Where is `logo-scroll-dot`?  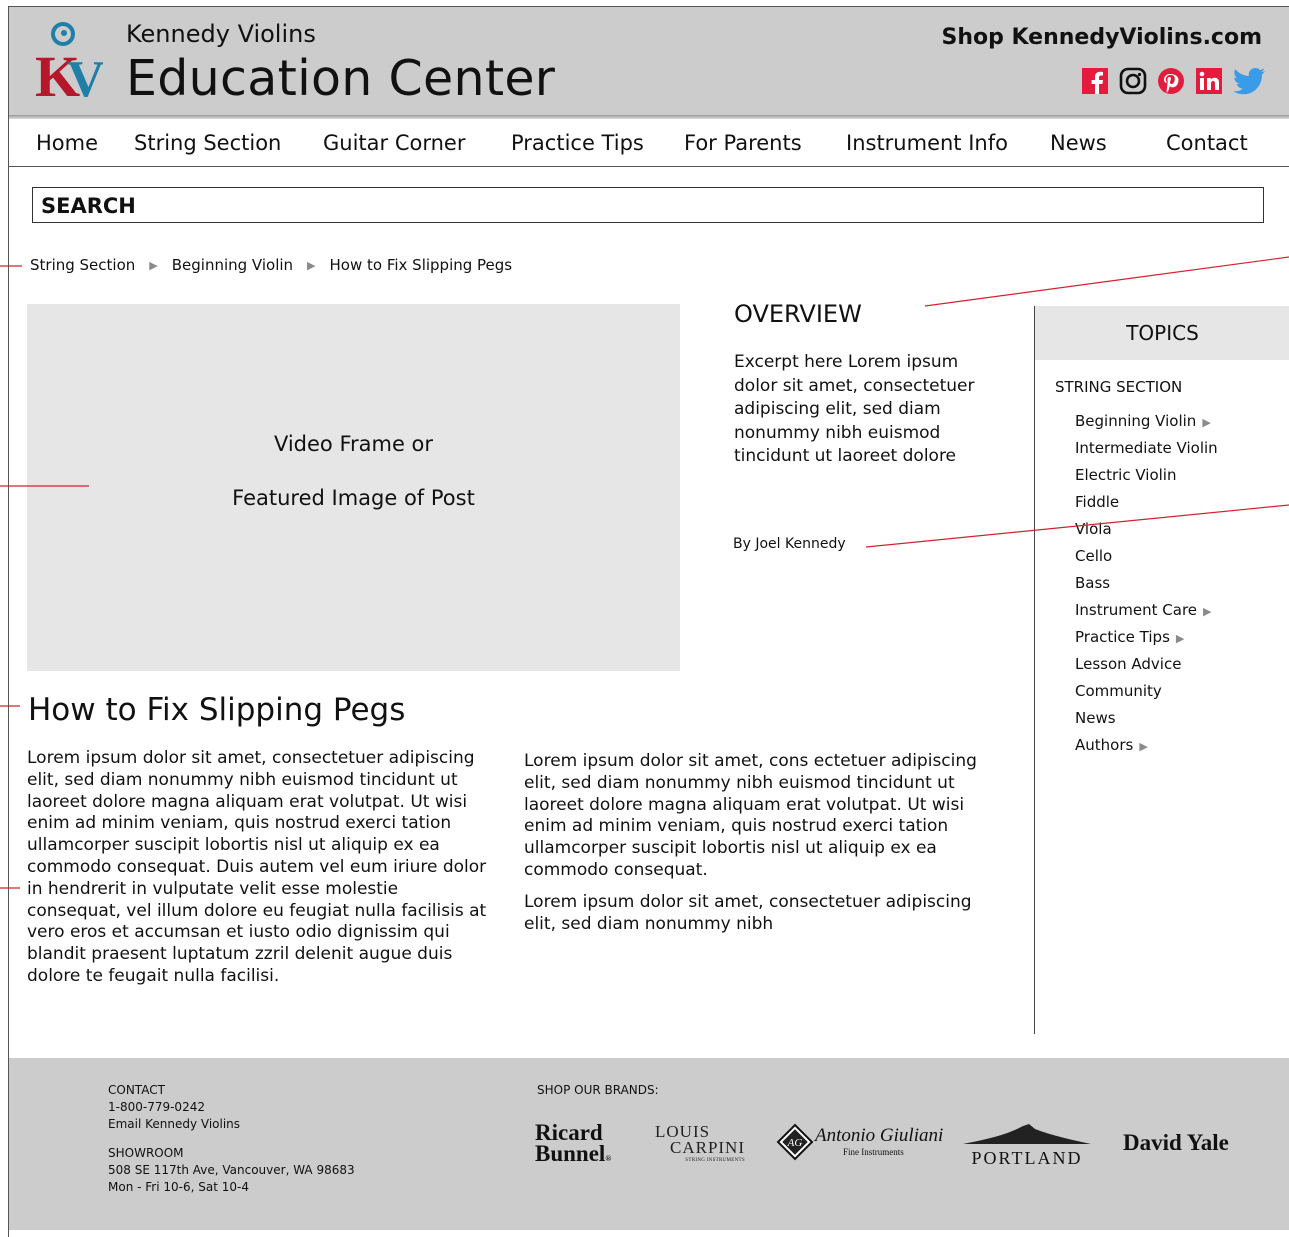
logo-scroll-dot is located at coordinates (64, 33).